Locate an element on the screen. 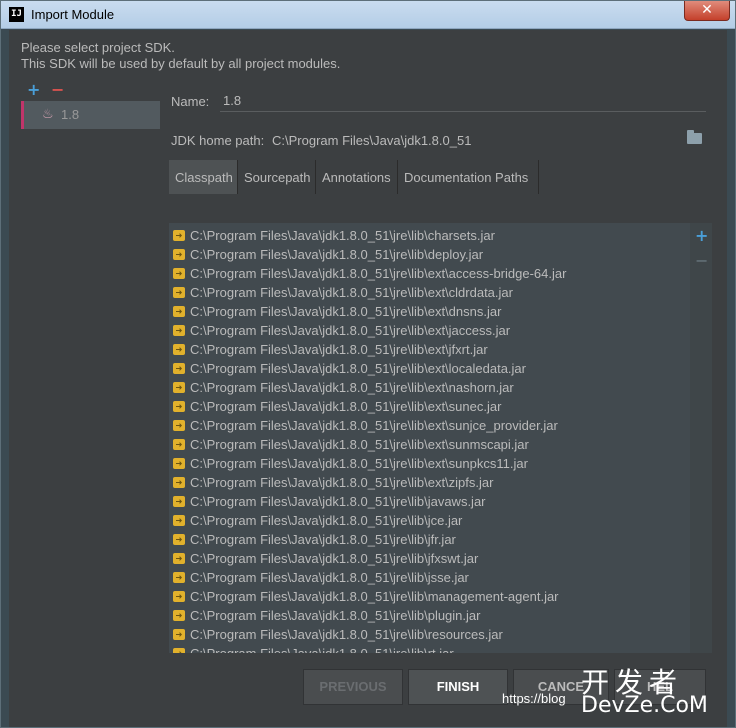  tab-sourcepath: Sourcepath is located at coordinates (277, 177).